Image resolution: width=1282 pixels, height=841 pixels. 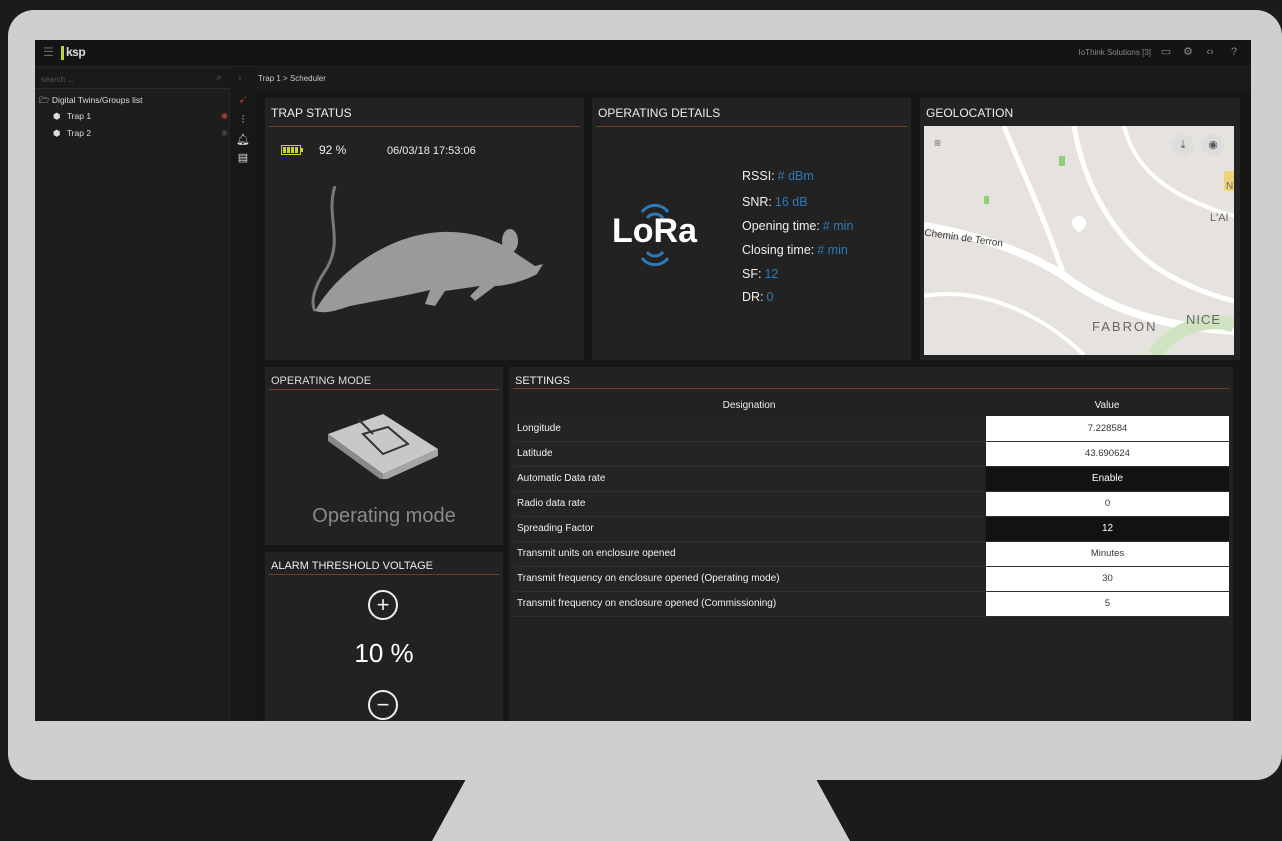 I want to click on search-input, so click(x=121, y=79).